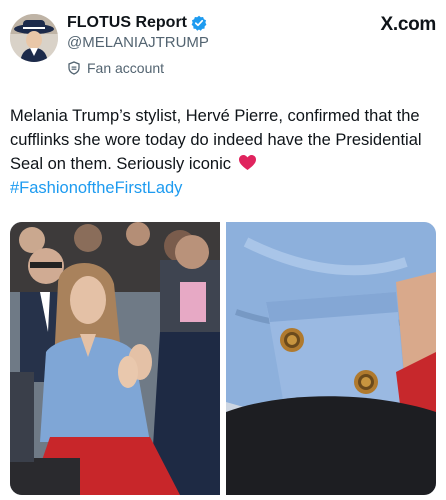 The height and width of the screenshot is (500, 446). Describe the element at coordinates (138, 43) in the screenshot. I see `account-handle: @MELANIAJTRUMP` at that location.